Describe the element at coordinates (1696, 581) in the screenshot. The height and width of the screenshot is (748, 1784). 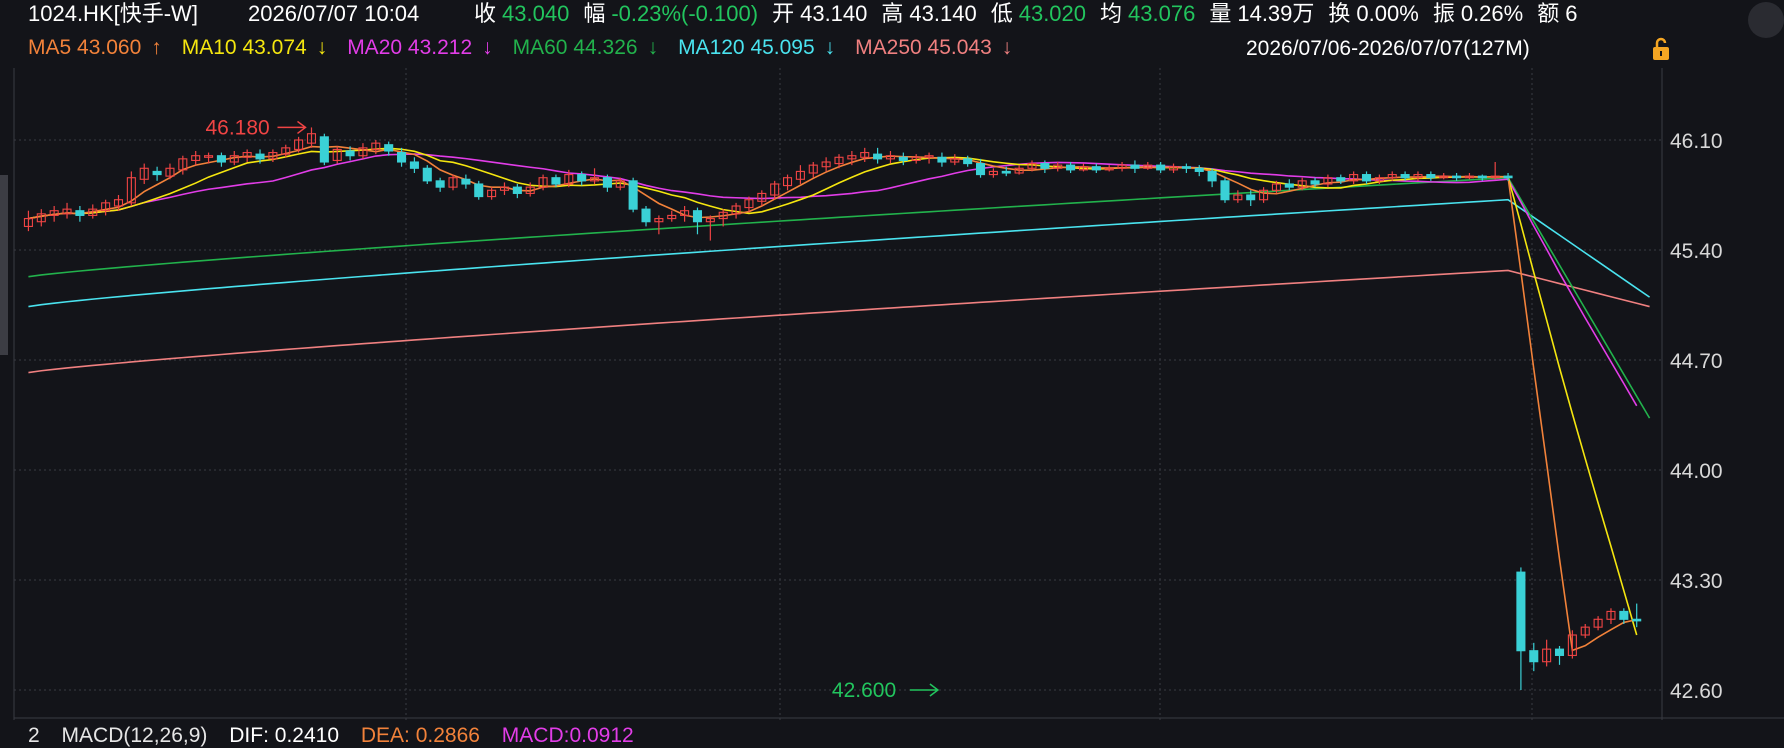
I see `y-tick-label: 43.30` at that location.